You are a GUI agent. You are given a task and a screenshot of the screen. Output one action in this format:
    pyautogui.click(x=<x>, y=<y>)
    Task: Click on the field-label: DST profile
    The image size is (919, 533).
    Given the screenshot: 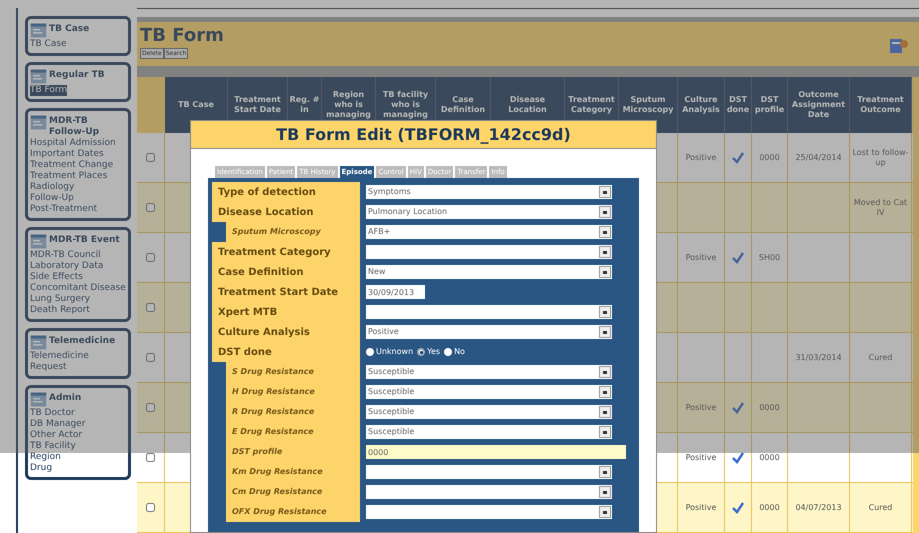 What is the action you would take?
    pyautogui.click(x=256, y=452)
    